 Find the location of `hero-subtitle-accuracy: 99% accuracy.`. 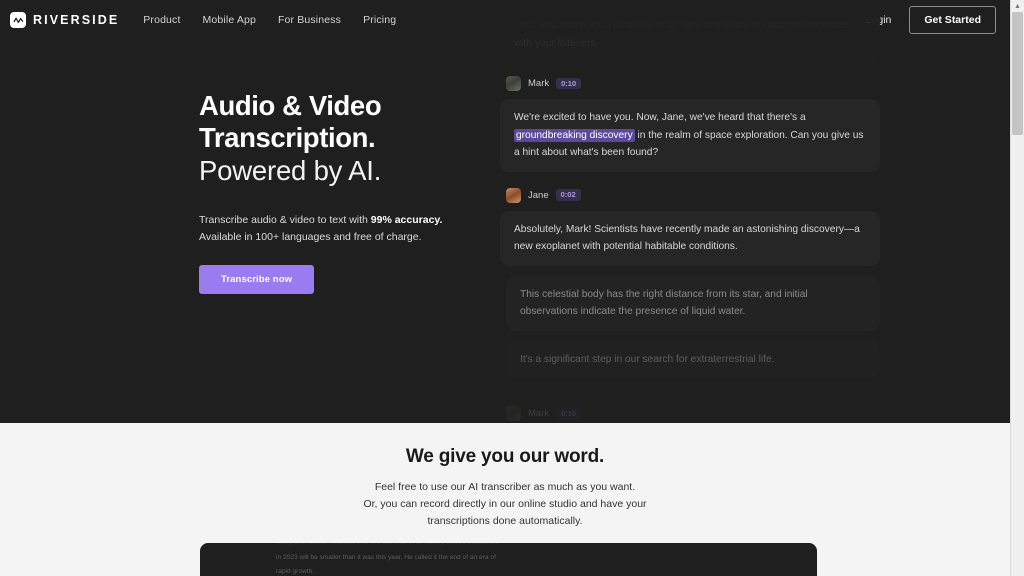

hero-subtitle-accuracy: 99% accuracy. is located at coordinates (406, 220).